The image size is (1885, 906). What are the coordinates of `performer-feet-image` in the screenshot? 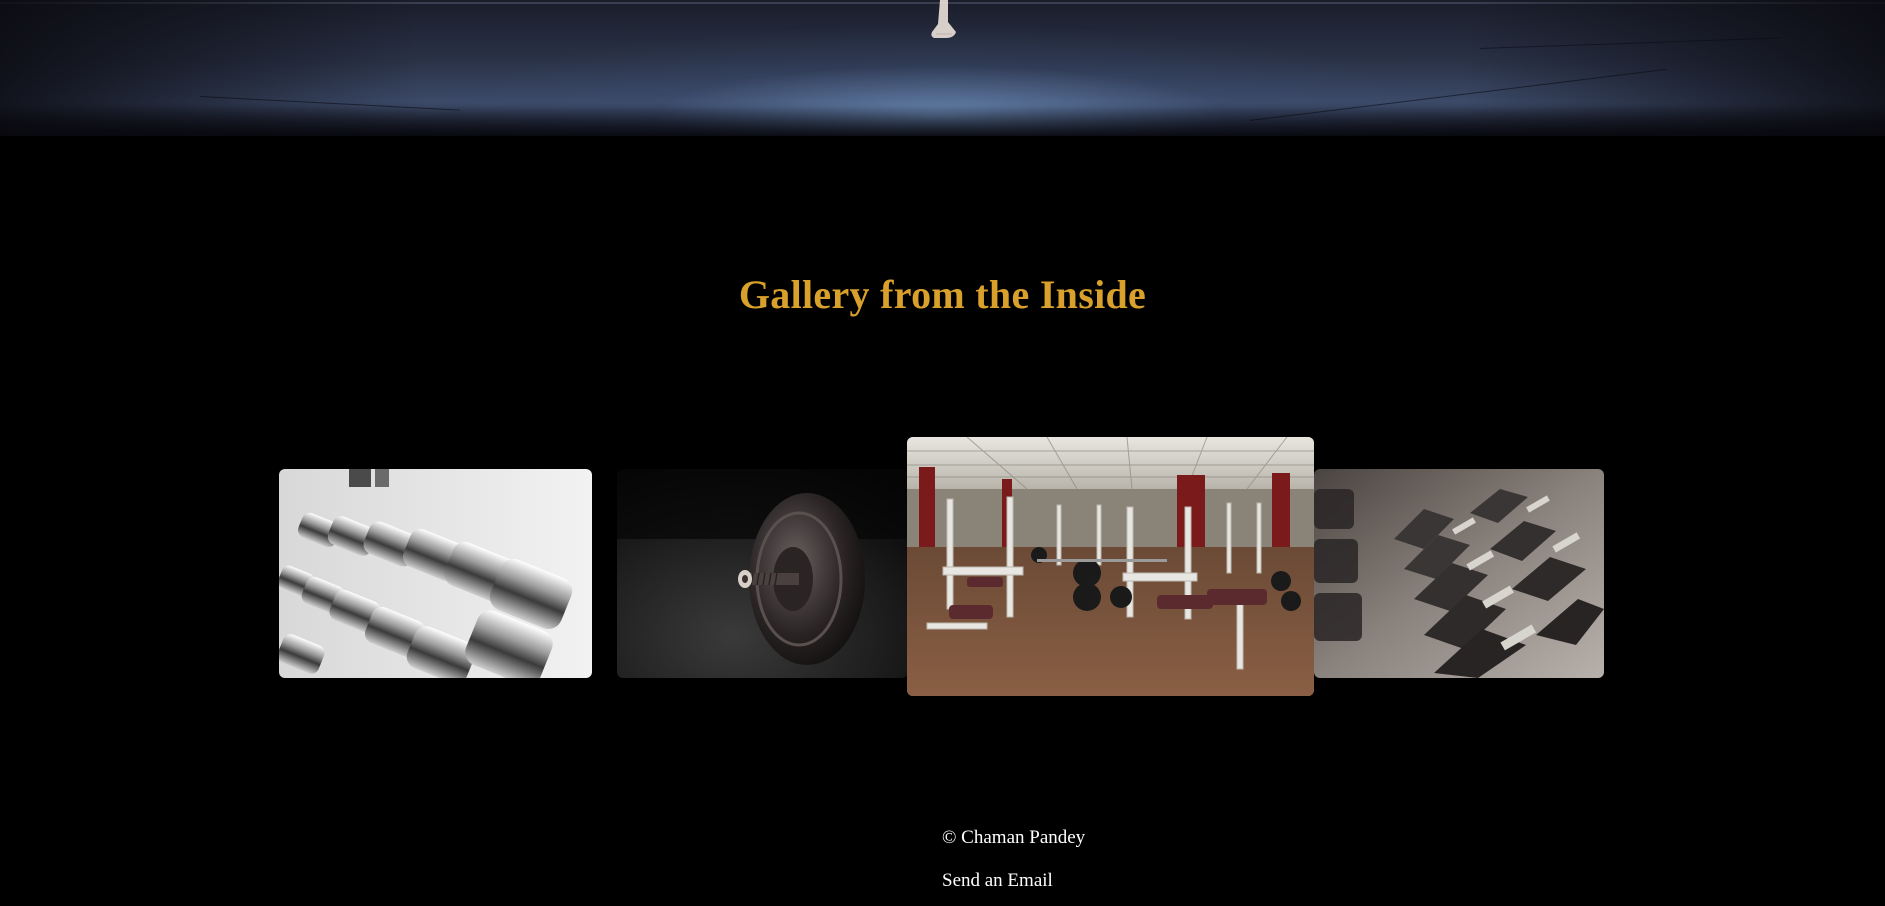 It's located at (943, 19).